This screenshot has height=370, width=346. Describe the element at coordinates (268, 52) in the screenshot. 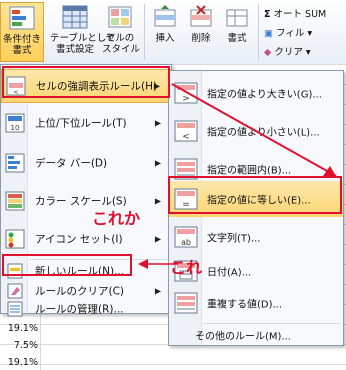

I see `eraser-icon: ◆` at that location.